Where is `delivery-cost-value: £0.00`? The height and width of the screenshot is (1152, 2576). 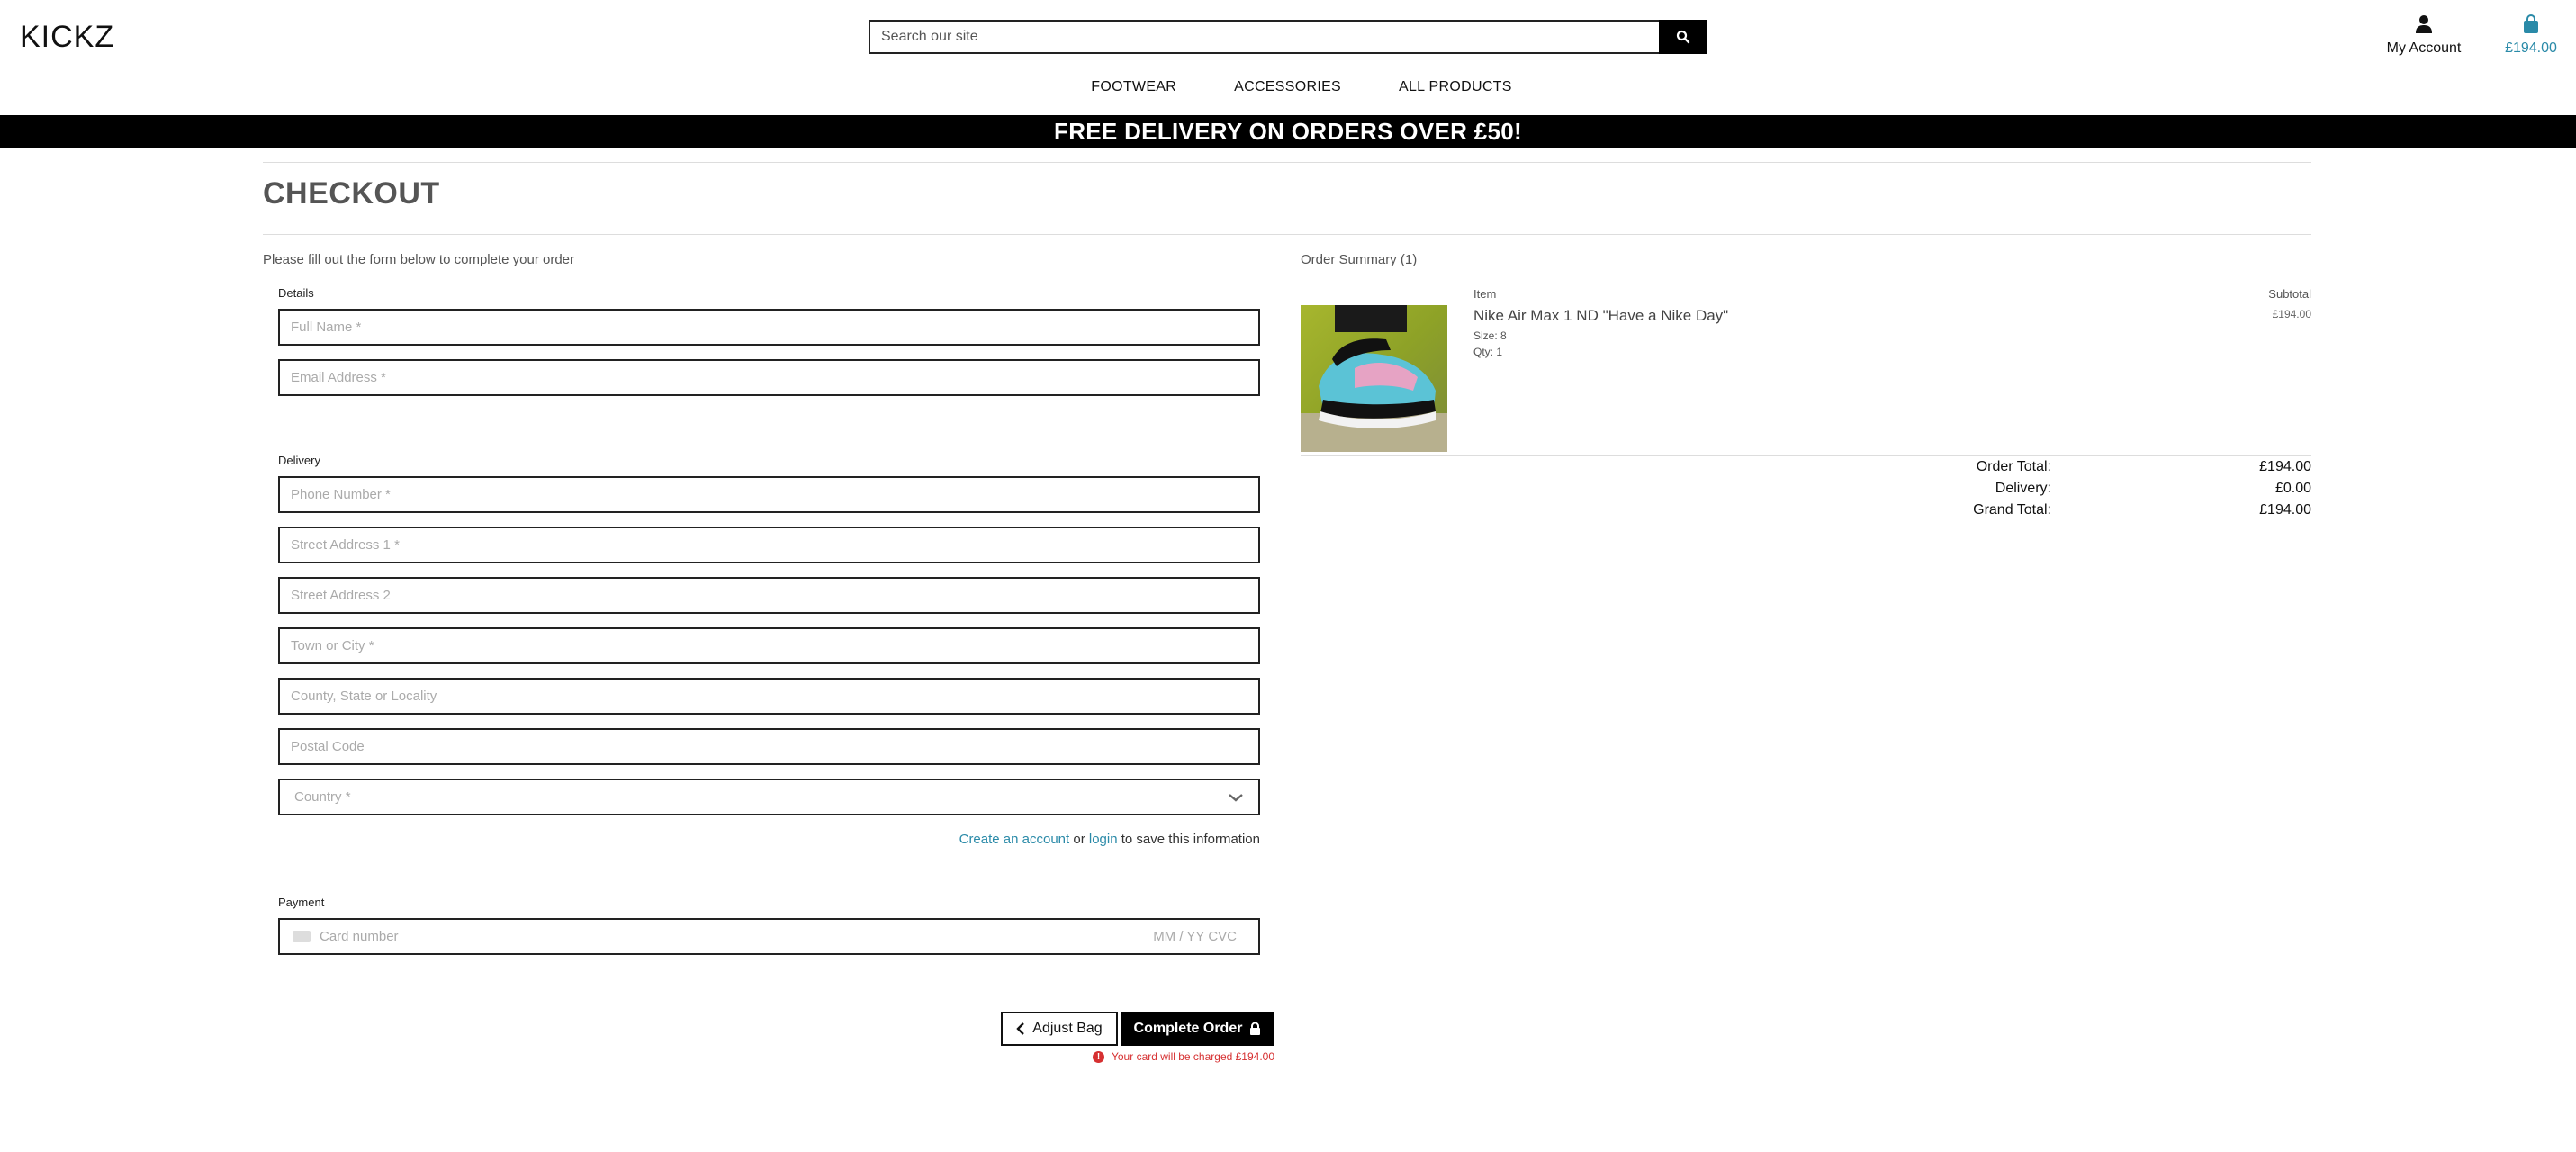
delivery-cost-value: £0.00 is located at coordinates (2292, 489).